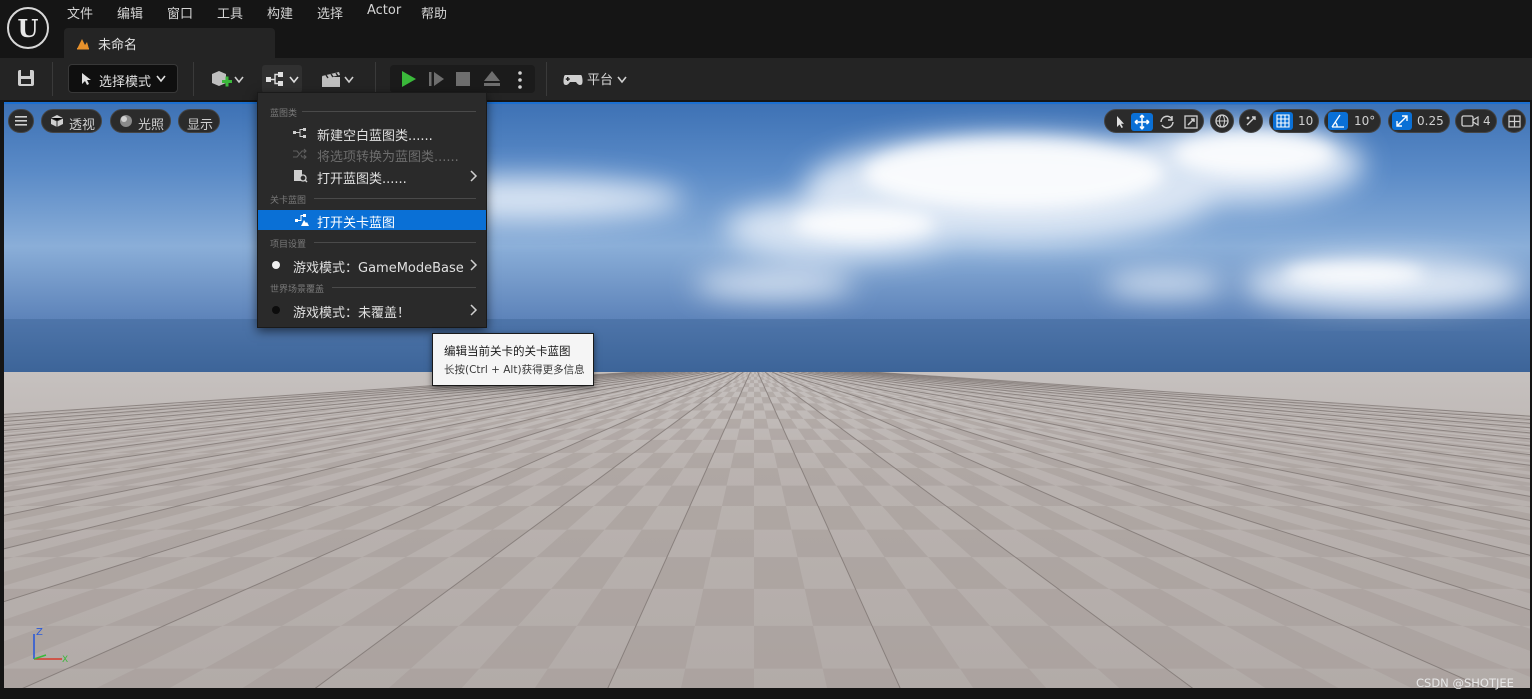  What do you see at coordinates (766, 79) in the screenshot?
I see `main-toolbar: 选择模式 平台` at bounding box center [766, 79].